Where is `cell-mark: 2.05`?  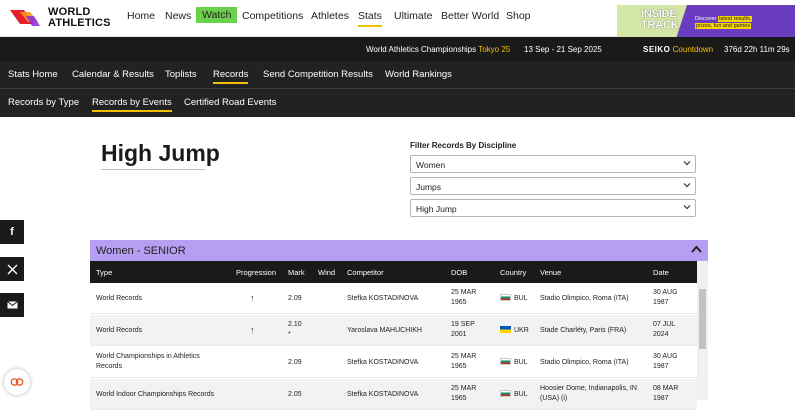
cell-mark: 2.05 is located at coordinates (295, 394).